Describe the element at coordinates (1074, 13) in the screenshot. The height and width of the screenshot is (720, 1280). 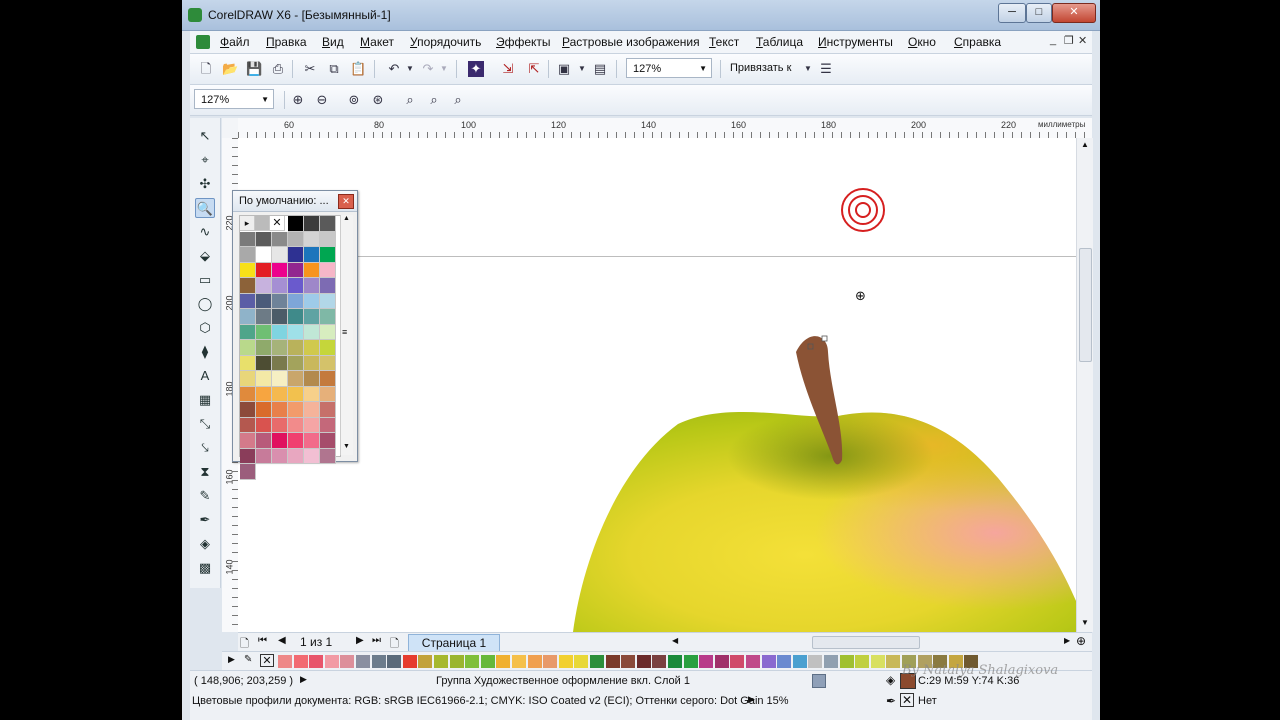
I see `close-button: ✕` at that location.